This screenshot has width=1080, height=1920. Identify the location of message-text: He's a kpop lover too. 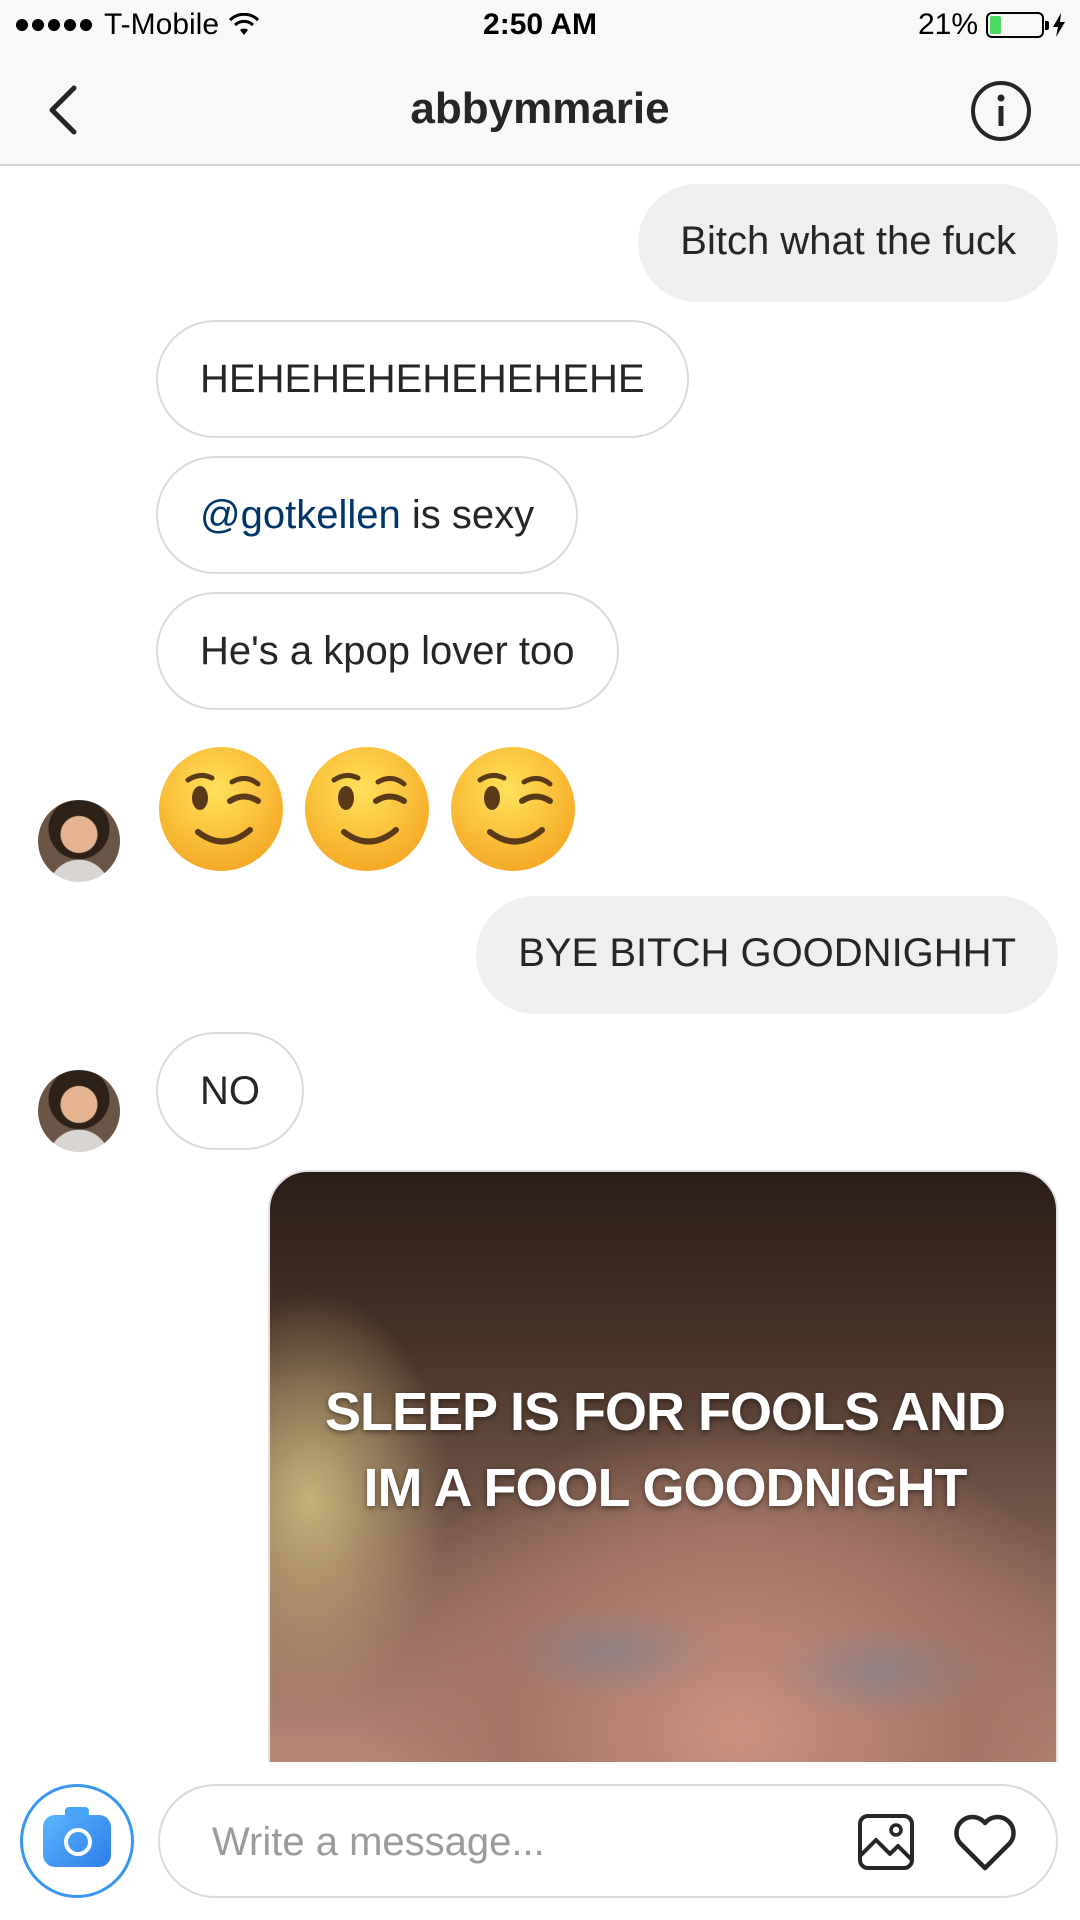
(387, 651).